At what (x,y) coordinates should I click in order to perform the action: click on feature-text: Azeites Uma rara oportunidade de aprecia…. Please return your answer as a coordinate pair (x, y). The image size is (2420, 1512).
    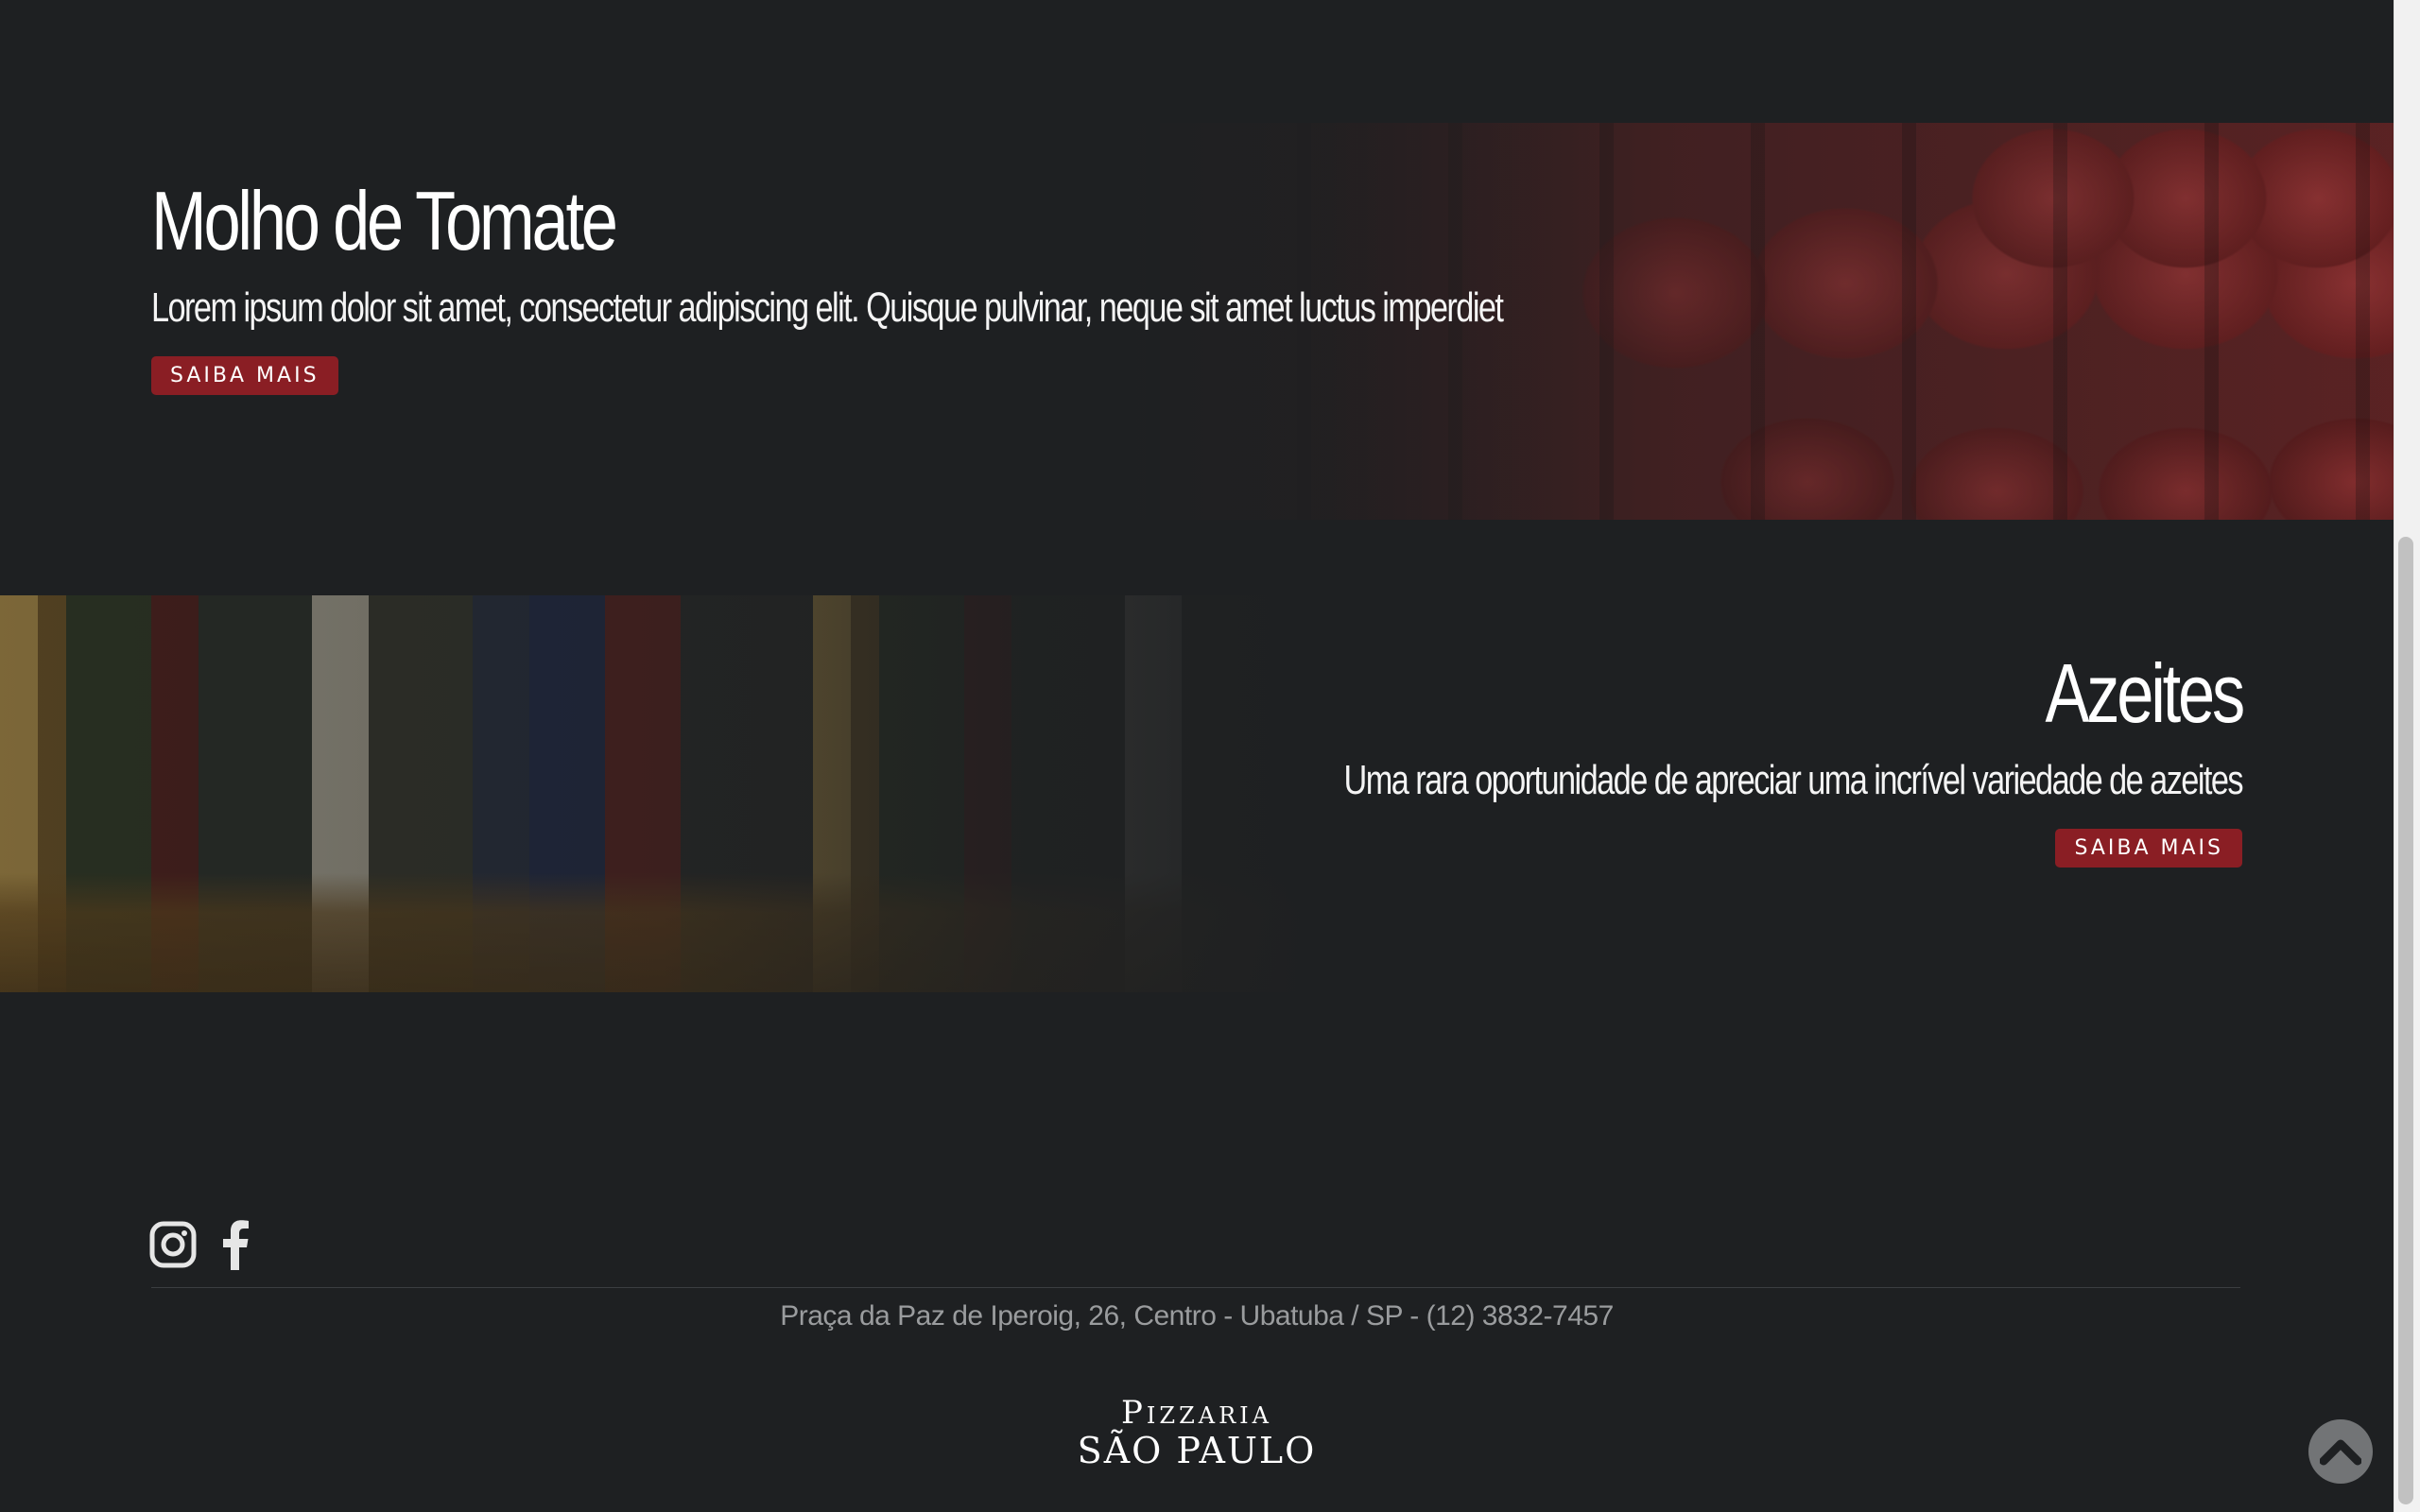
    Looking at the image, I should click on (1488, 757).